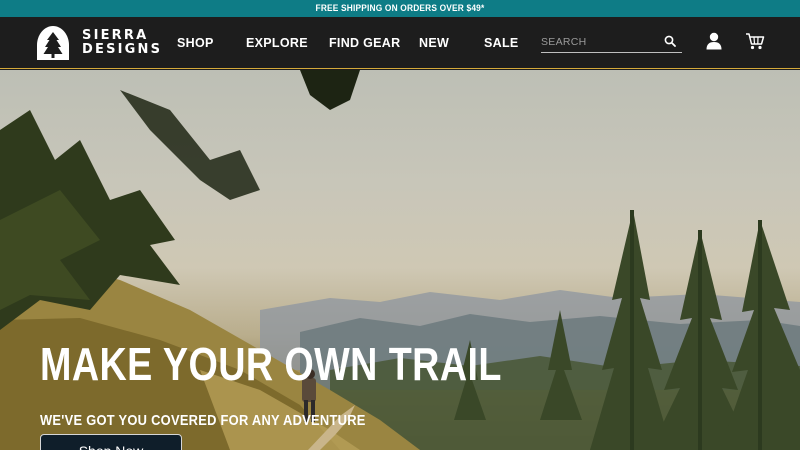 The width and height of the screenshot is (800, 450). Describe the element at coordinates (195, 43) in the screenshot. I see `nav-shop: SHOP` at that location.